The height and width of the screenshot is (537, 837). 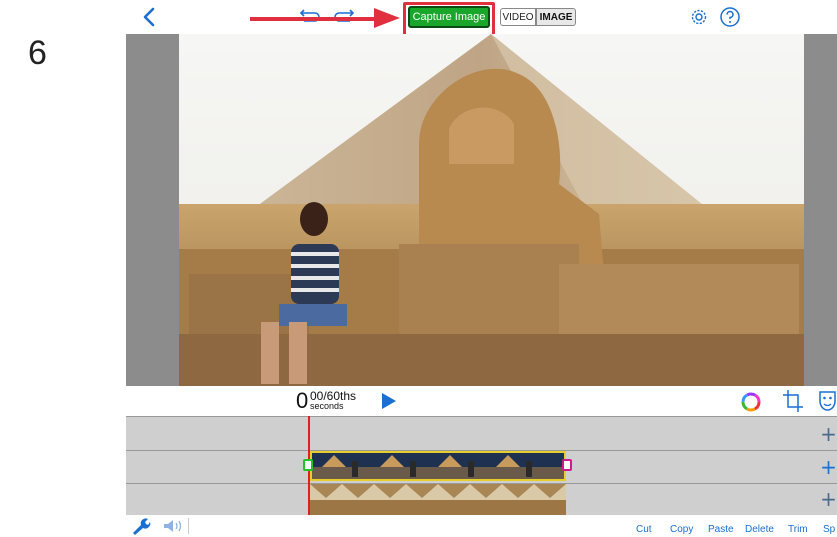 What do you see at coordinates (325, 18) in the screenshot?
I see `annotation-arrow` at bounding box center [325, 18].